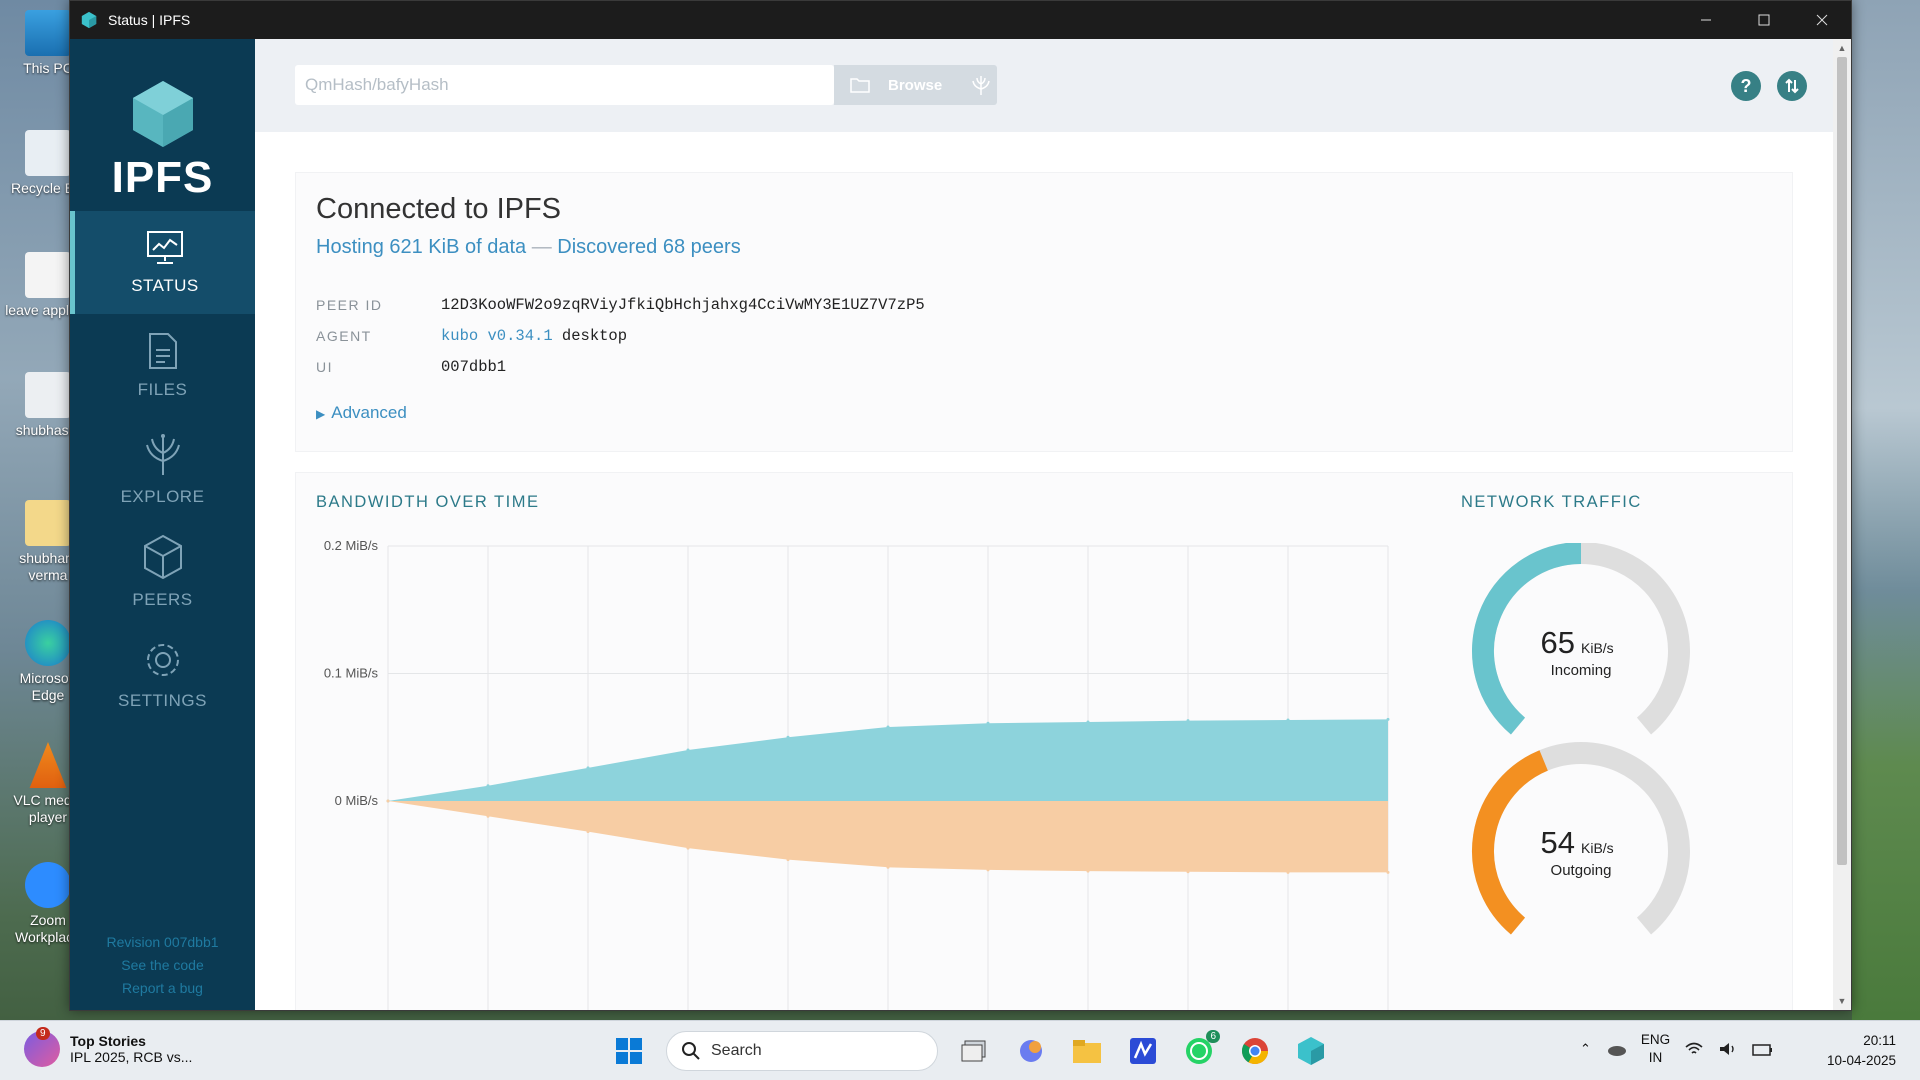 Image resolution: width=1920 pixels, height=1080 pixels. Describe the element at coordinates (1200, 1050) in the screenshot. I see `whatsapp-button: 6` at that location.